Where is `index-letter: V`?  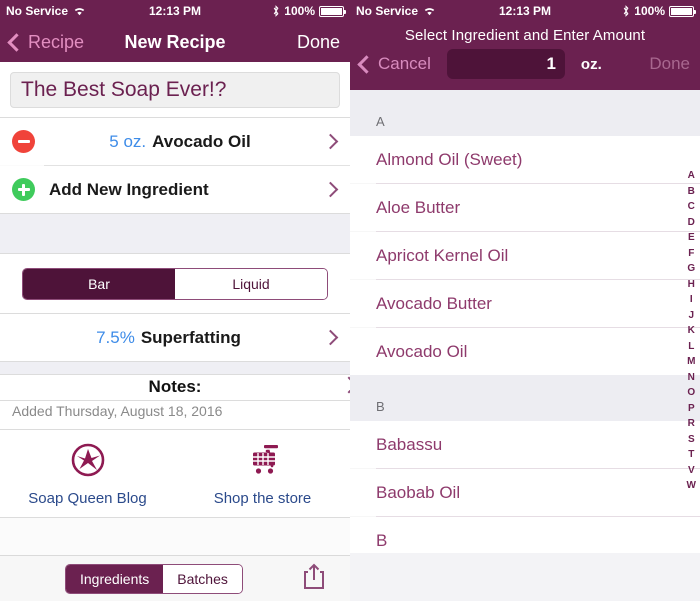 index-letter: V is located at coordinates (691, 471).